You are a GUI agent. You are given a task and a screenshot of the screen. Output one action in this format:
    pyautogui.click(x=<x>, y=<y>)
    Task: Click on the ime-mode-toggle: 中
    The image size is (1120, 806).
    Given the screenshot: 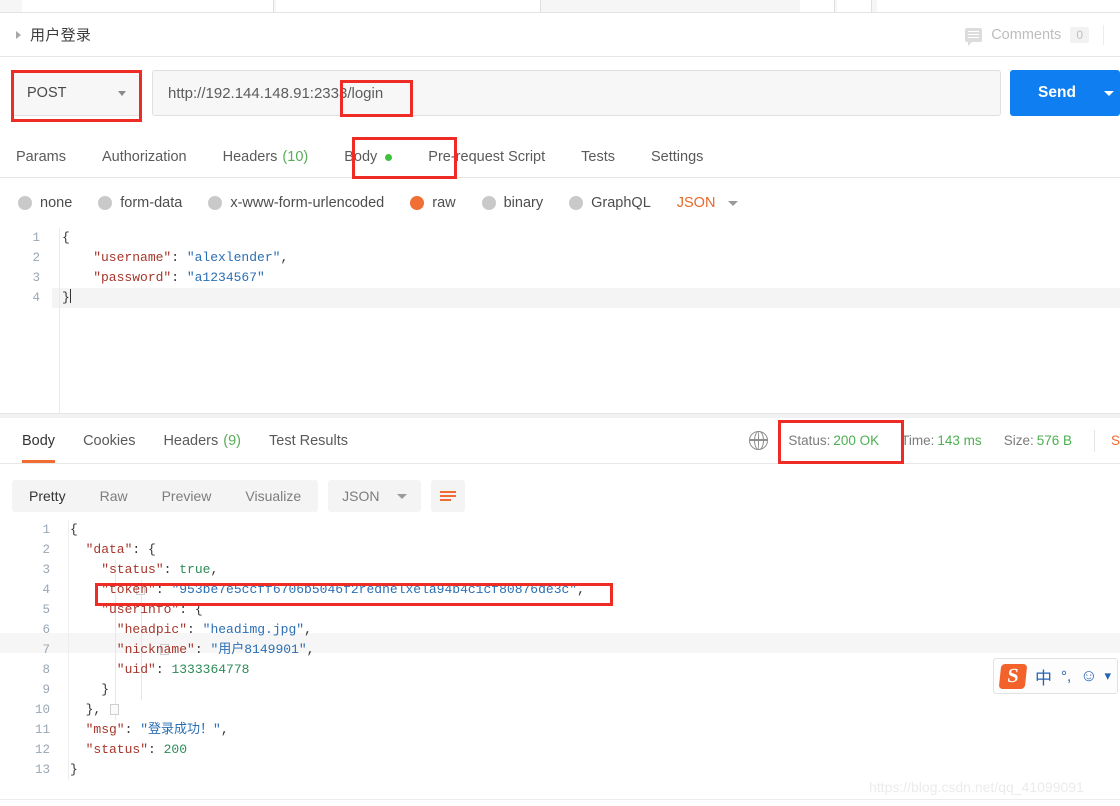 What is the action you would take?
    pyautogui.click(x=1043, y=676)
    